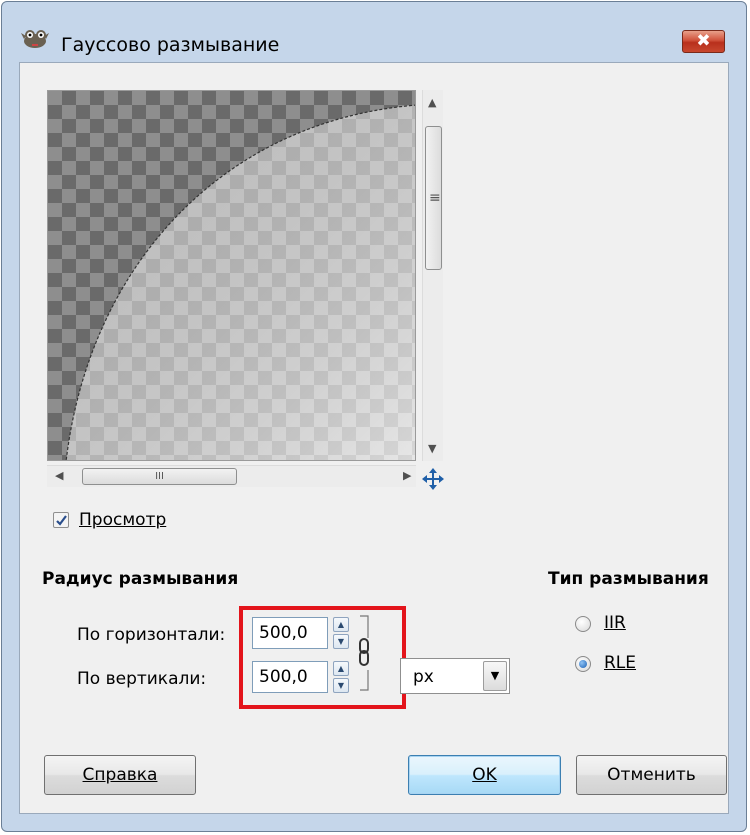  Describe the element at coordinates (583, 664) in the screenshot. I see `radio-rle` at that location.